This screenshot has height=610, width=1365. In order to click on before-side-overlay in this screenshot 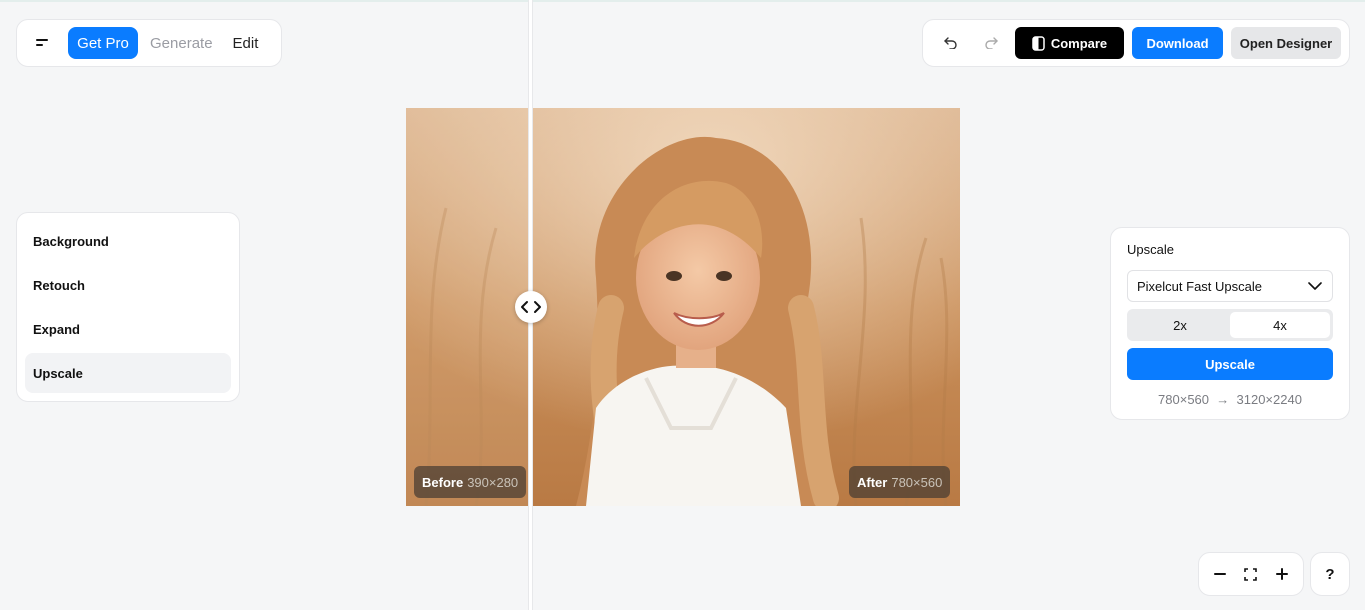, I will do `click(467, 307)`.